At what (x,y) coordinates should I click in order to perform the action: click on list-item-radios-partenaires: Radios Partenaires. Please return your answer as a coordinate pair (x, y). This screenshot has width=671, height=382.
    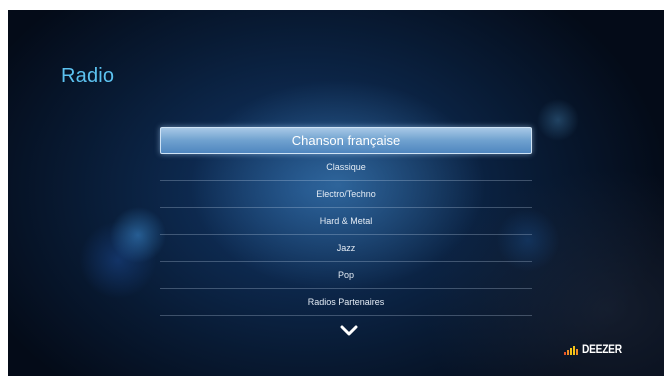
    Looking at the image, I should click on (346, 302).